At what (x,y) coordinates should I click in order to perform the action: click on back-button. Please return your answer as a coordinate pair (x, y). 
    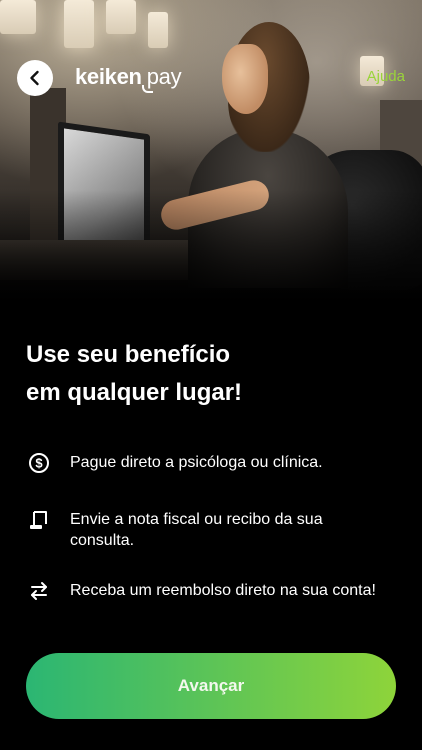
    Looking at the image, I should click on (35, 78).